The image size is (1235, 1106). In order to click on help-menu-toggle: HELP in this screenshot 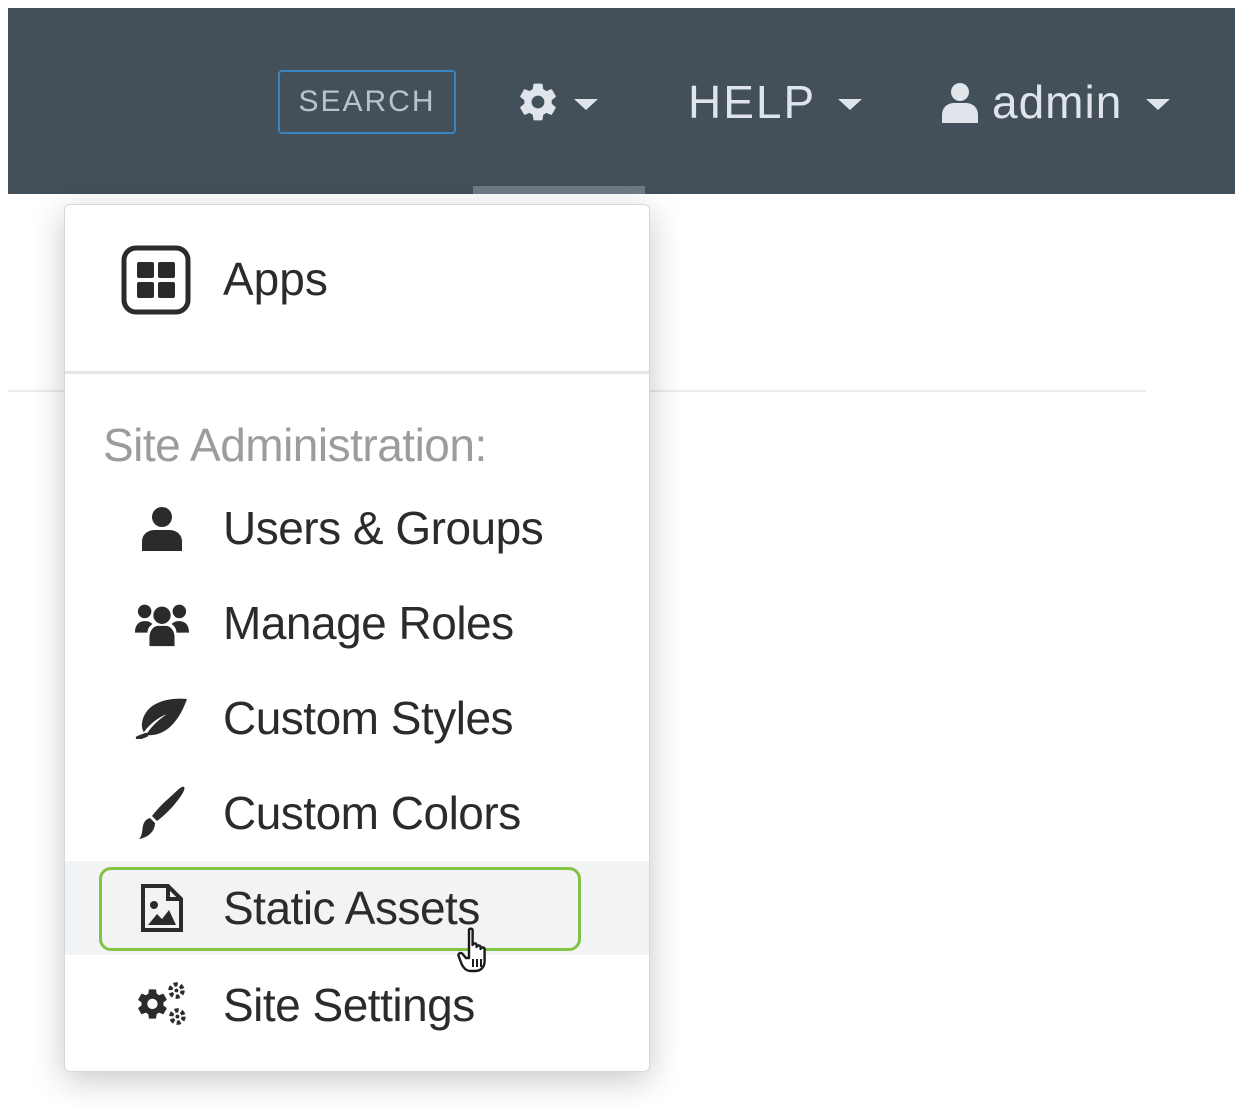, I will do `click(775, 102)`.